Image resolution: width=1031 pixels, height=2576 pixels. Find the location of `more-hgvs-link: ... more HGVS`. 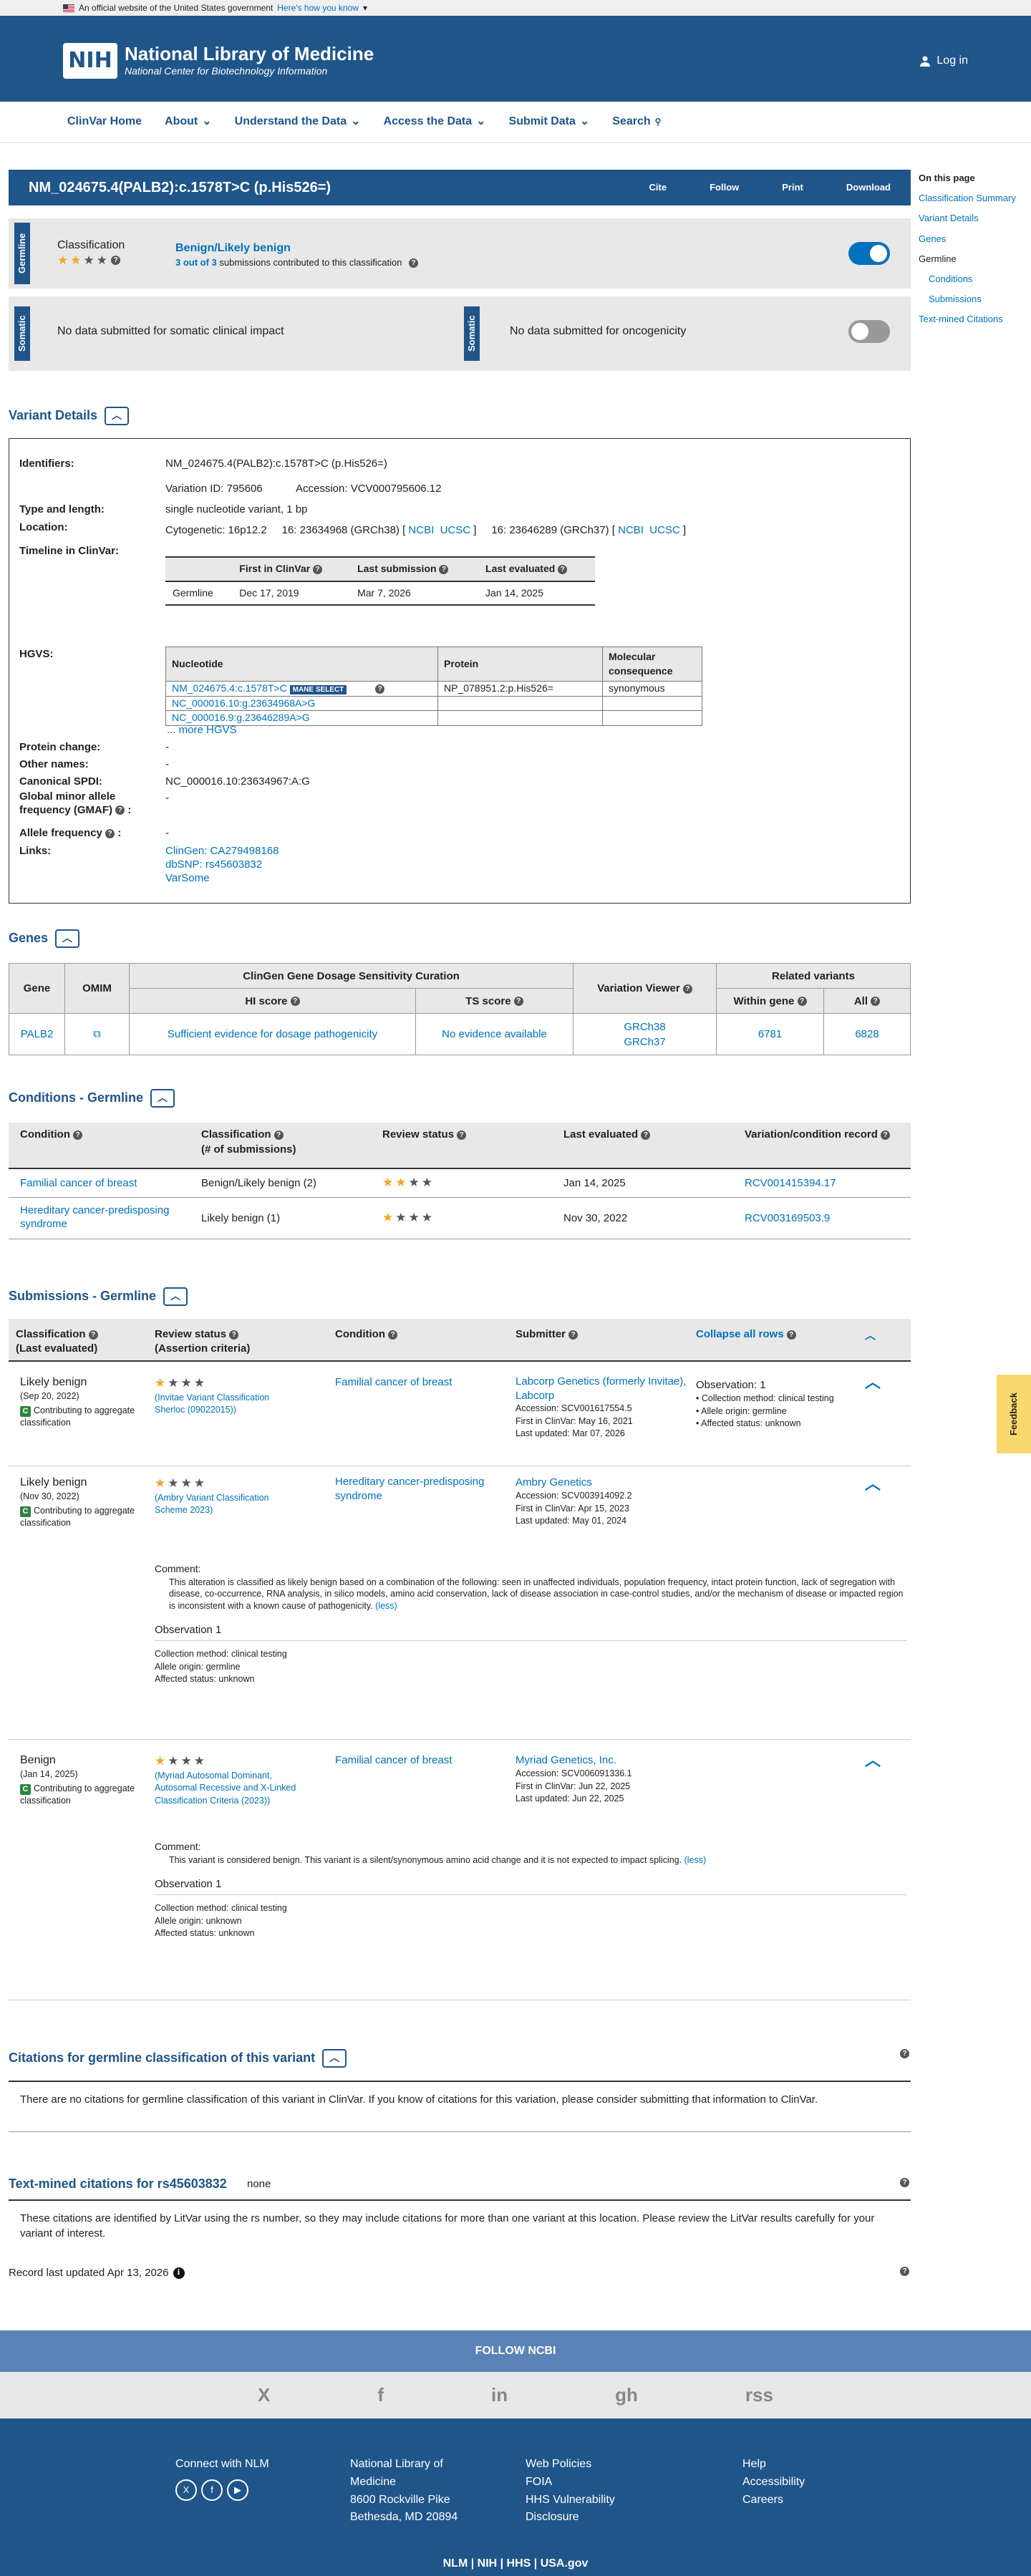

more-hgvs-link: ... more HGVS is located at coordinates (202, 730).